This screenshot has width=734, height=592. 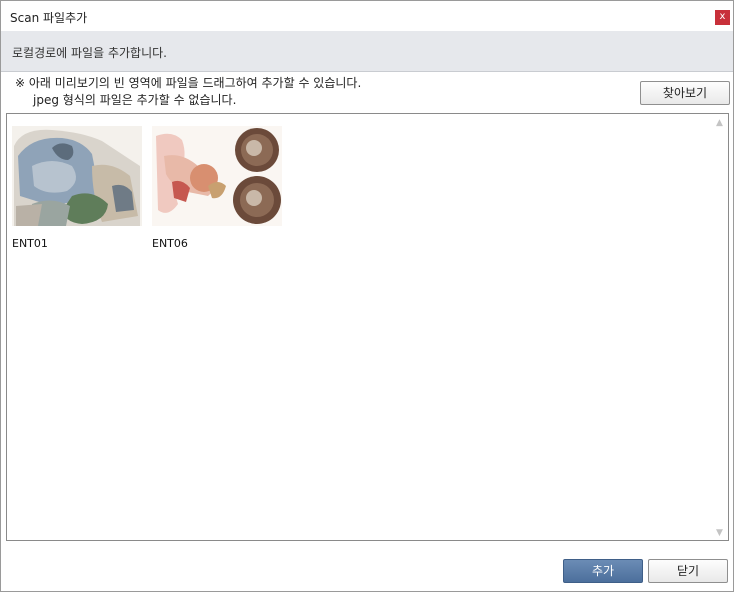 I want to click on info-bar: 로컬경로에 파일을 추가합니다., so click(x=367, y=51).